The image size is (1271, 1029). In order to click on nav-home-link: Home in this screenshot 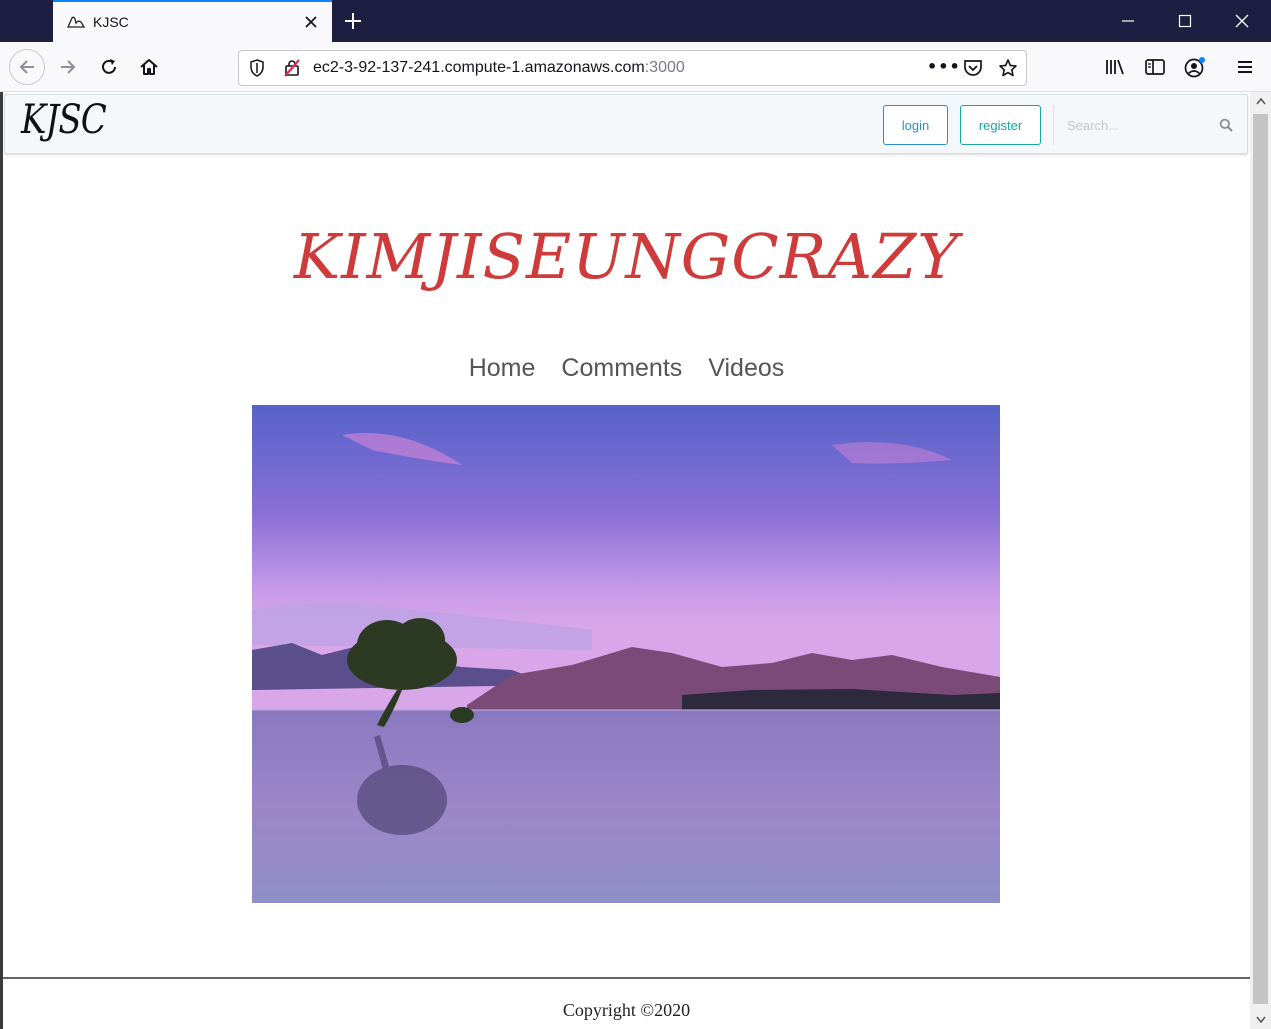, I will do `click(502, 368)`.